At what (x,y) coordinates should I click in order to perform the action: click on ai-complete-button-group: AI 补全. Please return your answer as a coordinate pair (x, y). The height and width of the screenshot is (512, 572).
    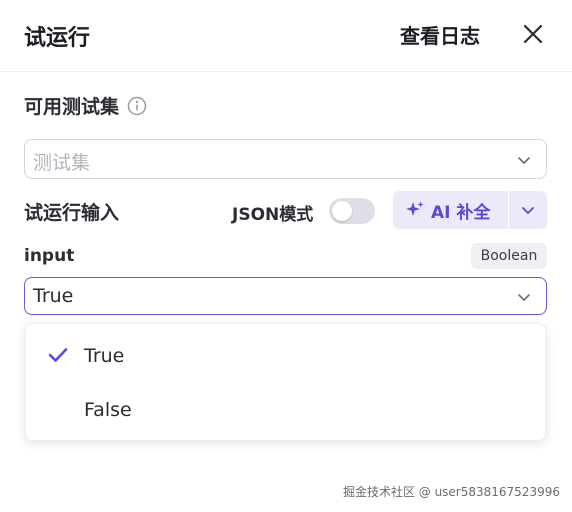
    Looking at the image, I should click on (470, 210).